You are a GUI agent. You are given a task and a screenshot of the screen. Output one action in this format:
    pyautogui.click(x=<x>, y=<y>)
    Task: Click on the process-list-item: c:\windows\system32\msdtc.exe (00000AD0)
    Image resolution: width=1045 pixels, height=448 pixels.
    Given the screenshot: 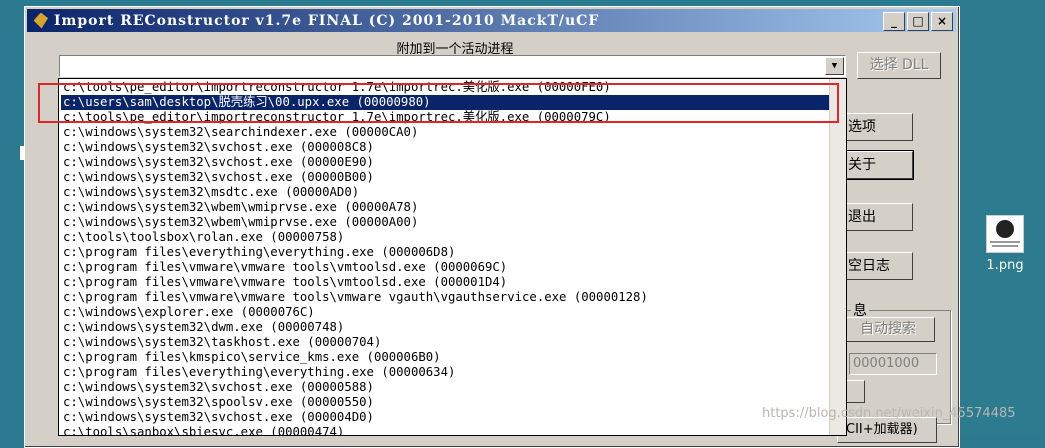 What is the action you would take?
    pyautogui.click(x=445, y=192)
    